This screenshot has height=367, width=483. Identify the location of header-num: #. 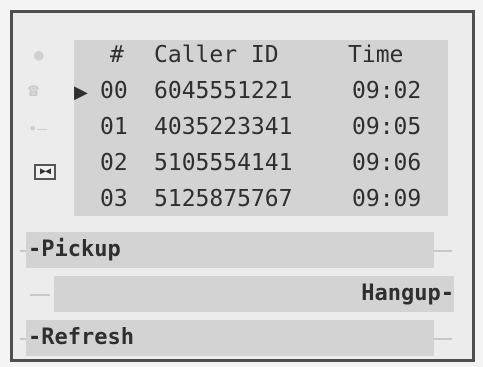
(117, 55).